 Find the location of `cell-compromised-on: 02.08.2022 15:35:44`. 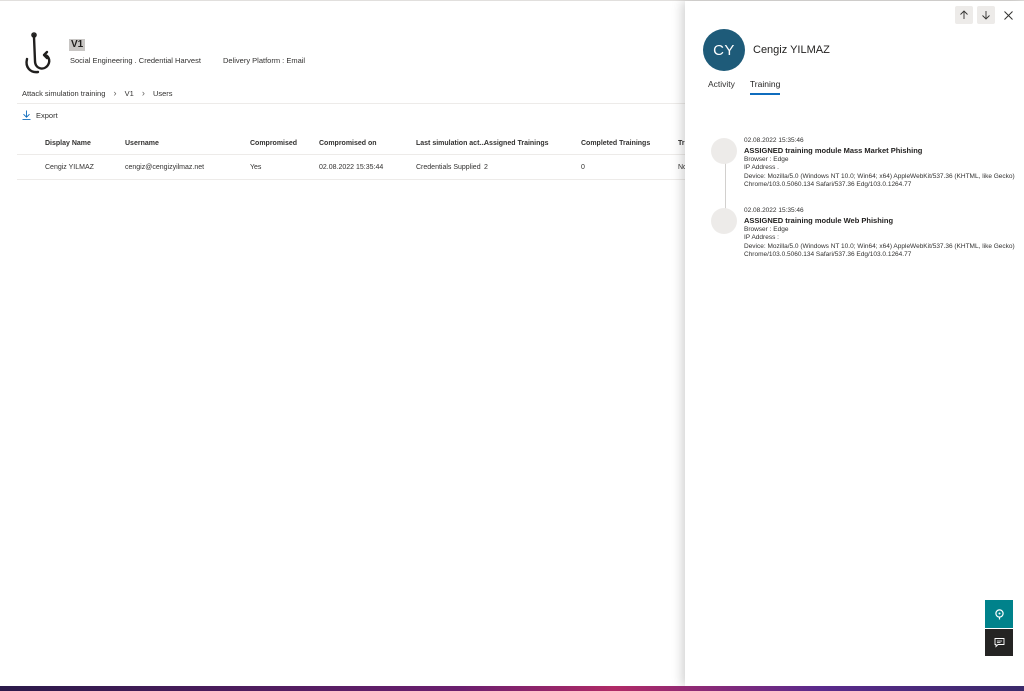

cell-compromised-on: 02.08.2022 15:35:44 is located at coordinates (351, 167).